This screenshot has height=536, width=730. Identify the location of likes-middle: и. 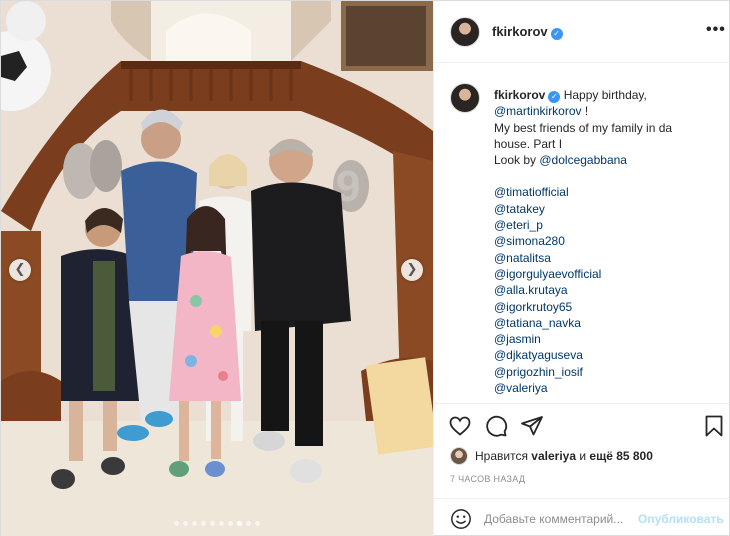
(583, 456).